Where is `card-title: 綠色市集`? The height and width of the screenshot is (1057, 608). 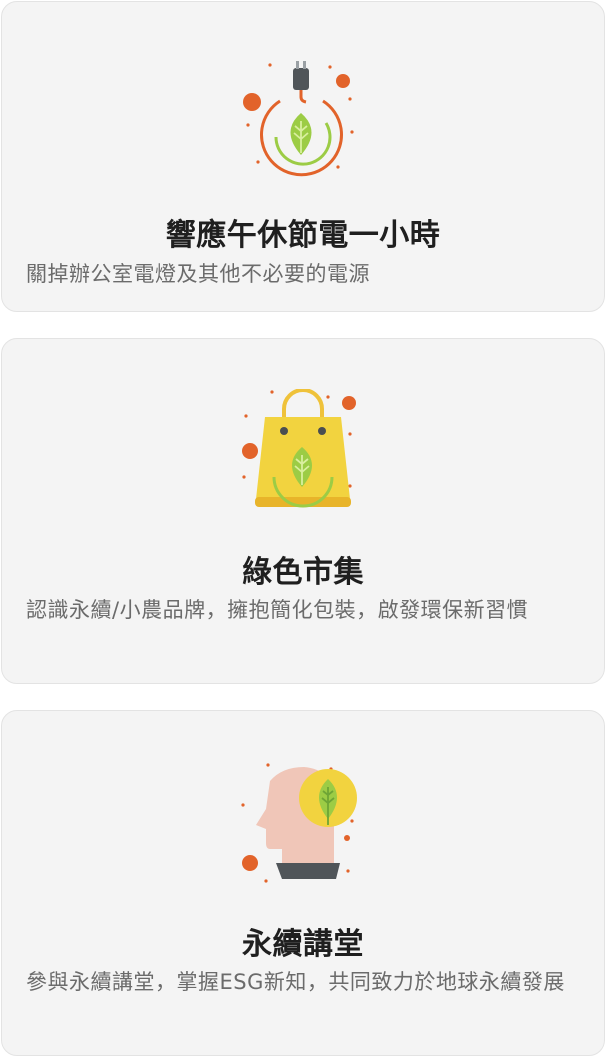
card-title: 綠色市集 is located at coordinates (303, 572).